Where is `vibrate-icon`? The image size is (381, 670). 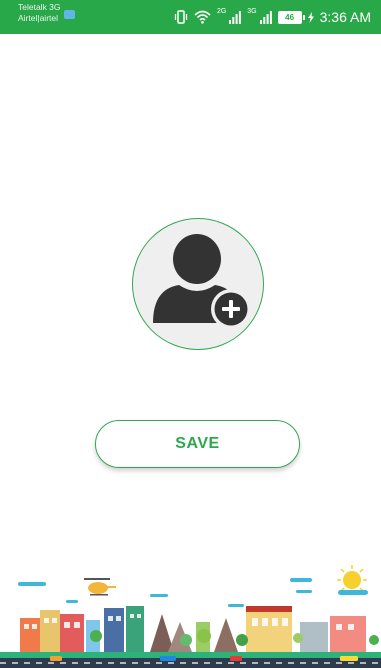 vibrate-icon is located at coordinates (181, 17).